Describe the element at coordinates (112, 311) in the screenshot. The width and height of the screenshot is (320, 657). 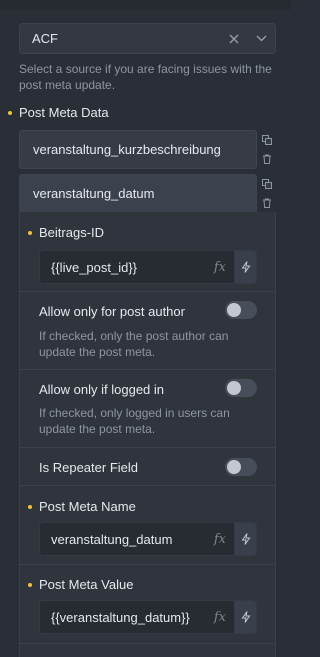
I see `allow-author-label: Allow only for post author` at that location.